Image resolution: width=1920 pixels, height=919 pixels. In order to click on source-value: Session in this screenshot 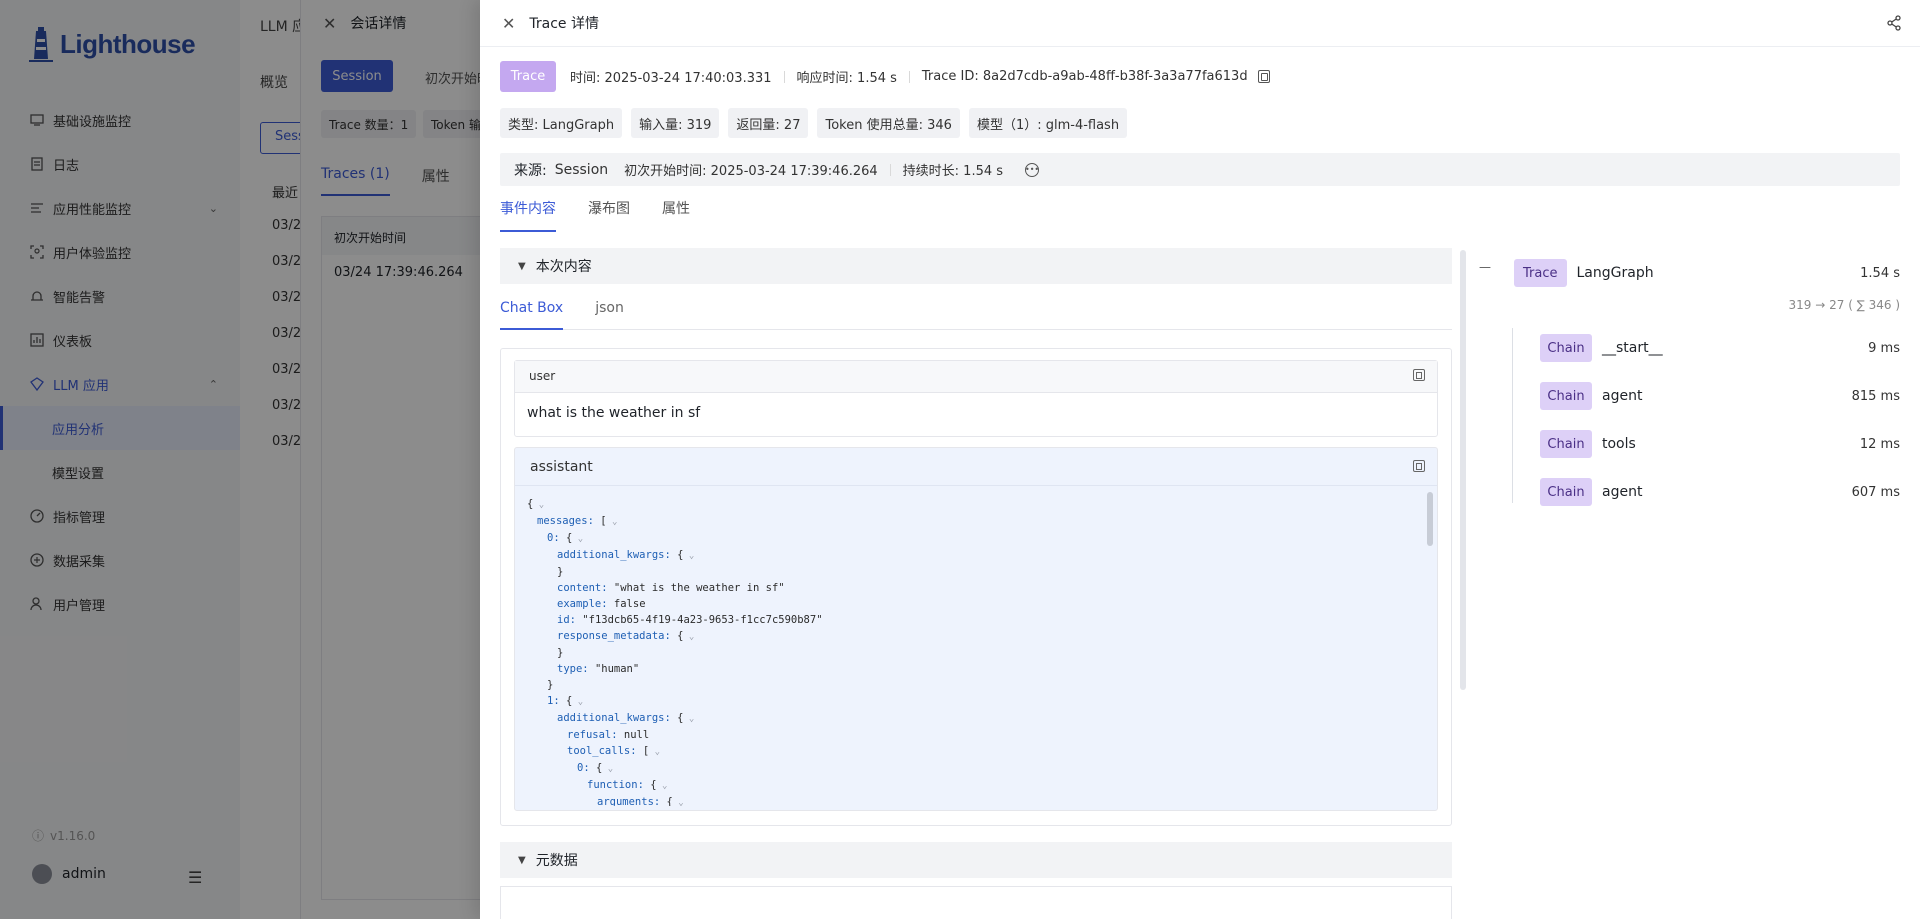, I will do `click(581, 170)`.